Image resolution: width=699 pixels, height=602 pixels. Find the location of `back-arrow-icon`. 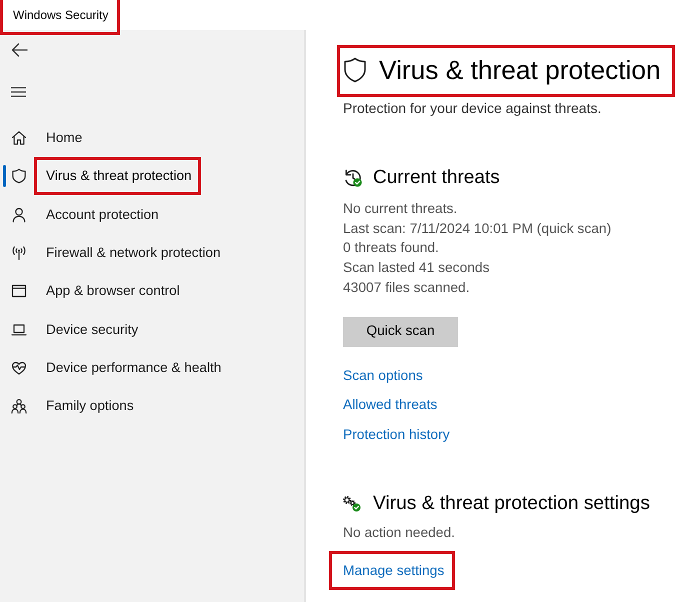

back-arrow-icon is located at coordinates (19, 49).